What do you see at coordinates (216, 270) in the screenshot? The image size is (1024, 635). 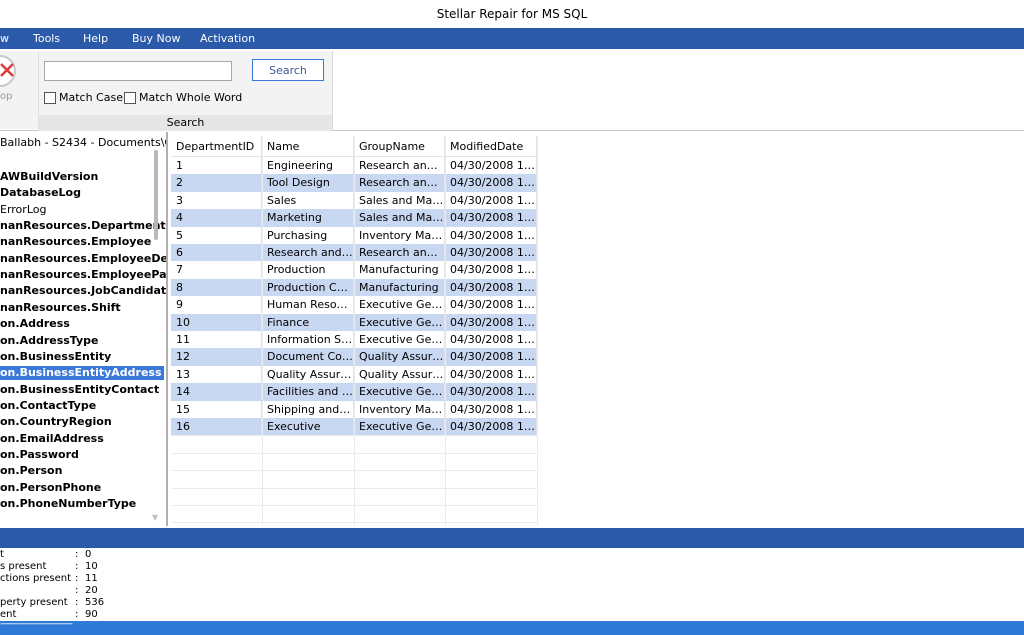 I see `table-cell: 7` at bounding box center [216, 270].